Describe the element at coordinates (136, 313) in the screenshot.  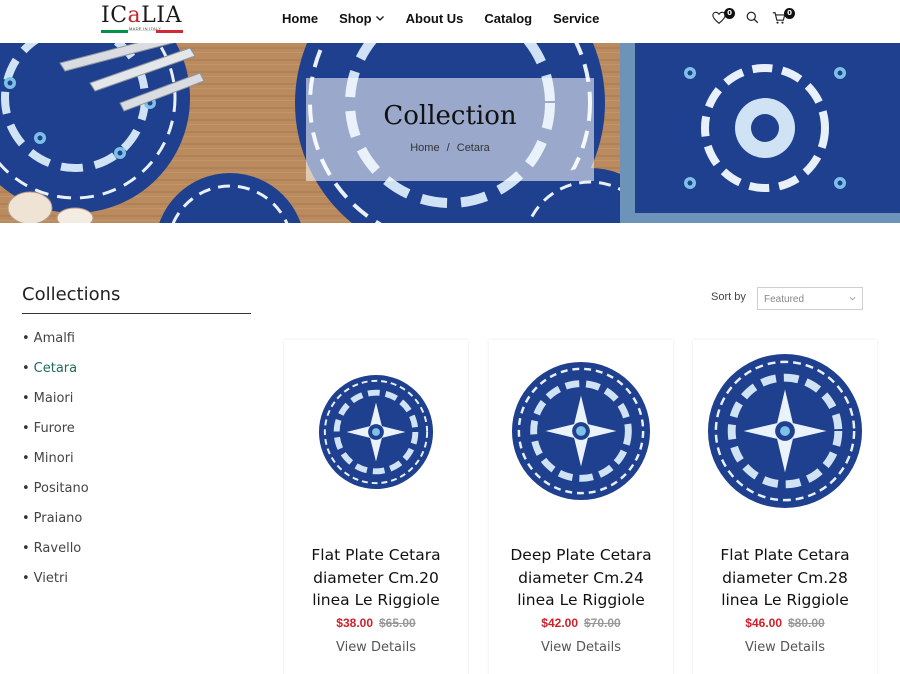
I see `sidebar-divider` at that location.